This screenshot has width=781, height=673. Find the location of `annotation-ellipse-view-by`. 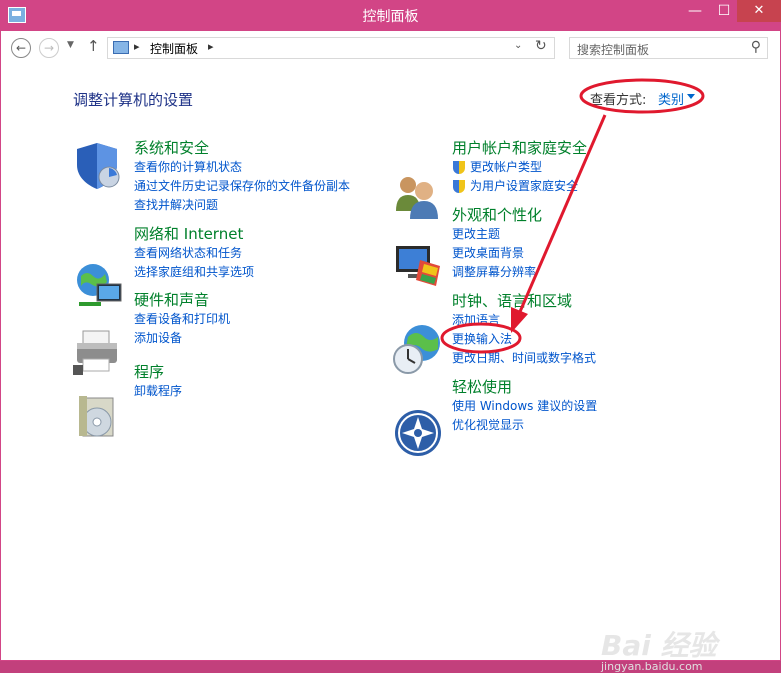

annotation-ellipse-view-by is located at coordinates (642, 96).